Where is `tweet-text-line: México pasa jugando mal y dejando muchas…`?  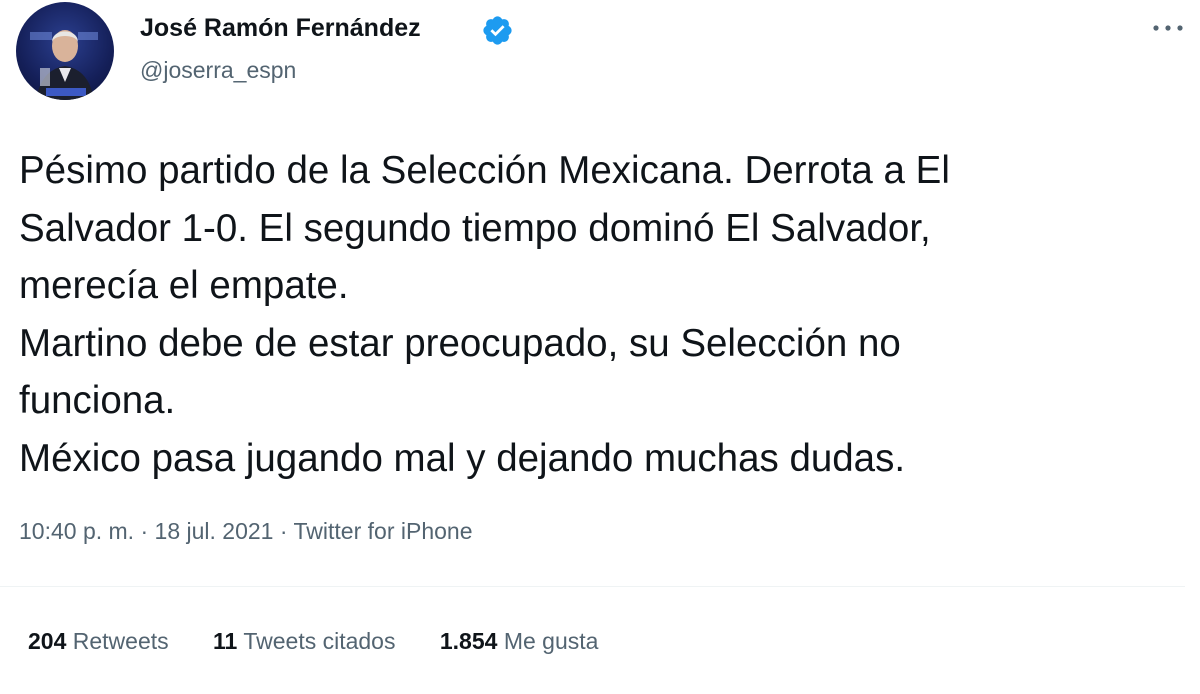
tweet-text-line: México pasa jugando mal y dejando muchas… is located at coordinates (462, 458).